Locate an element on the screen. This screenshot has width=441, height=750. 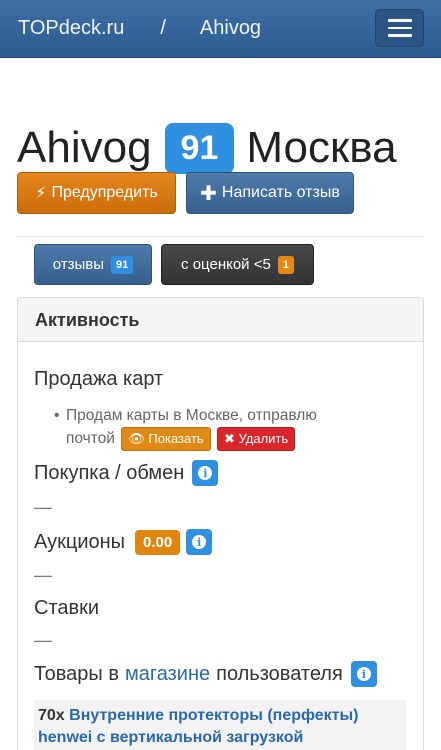
site-brand-link: TOPdeck.ru is located at coordinates (71, 28).